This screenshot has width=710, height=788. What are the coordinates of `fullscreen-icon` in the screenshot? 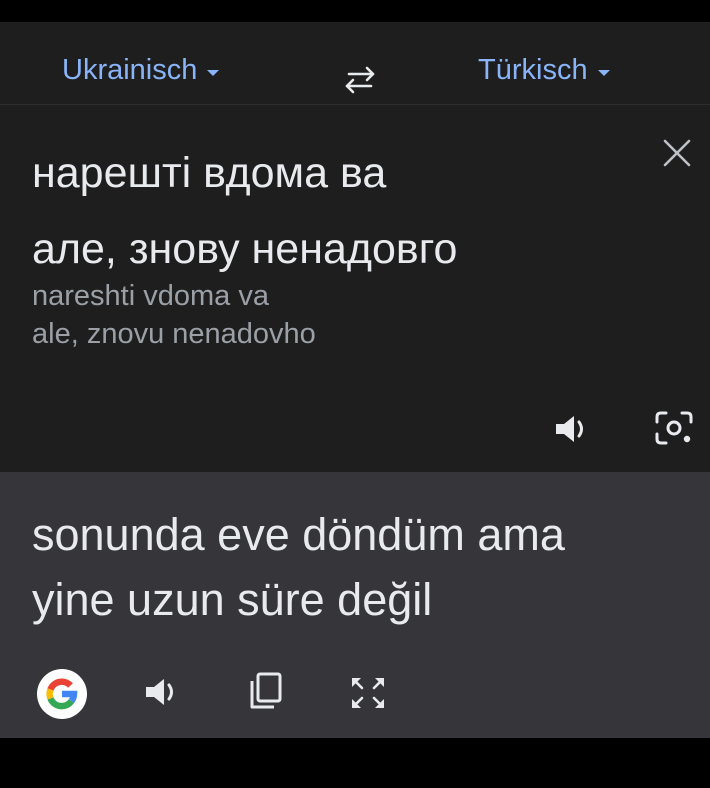 It's located at (368, 693).